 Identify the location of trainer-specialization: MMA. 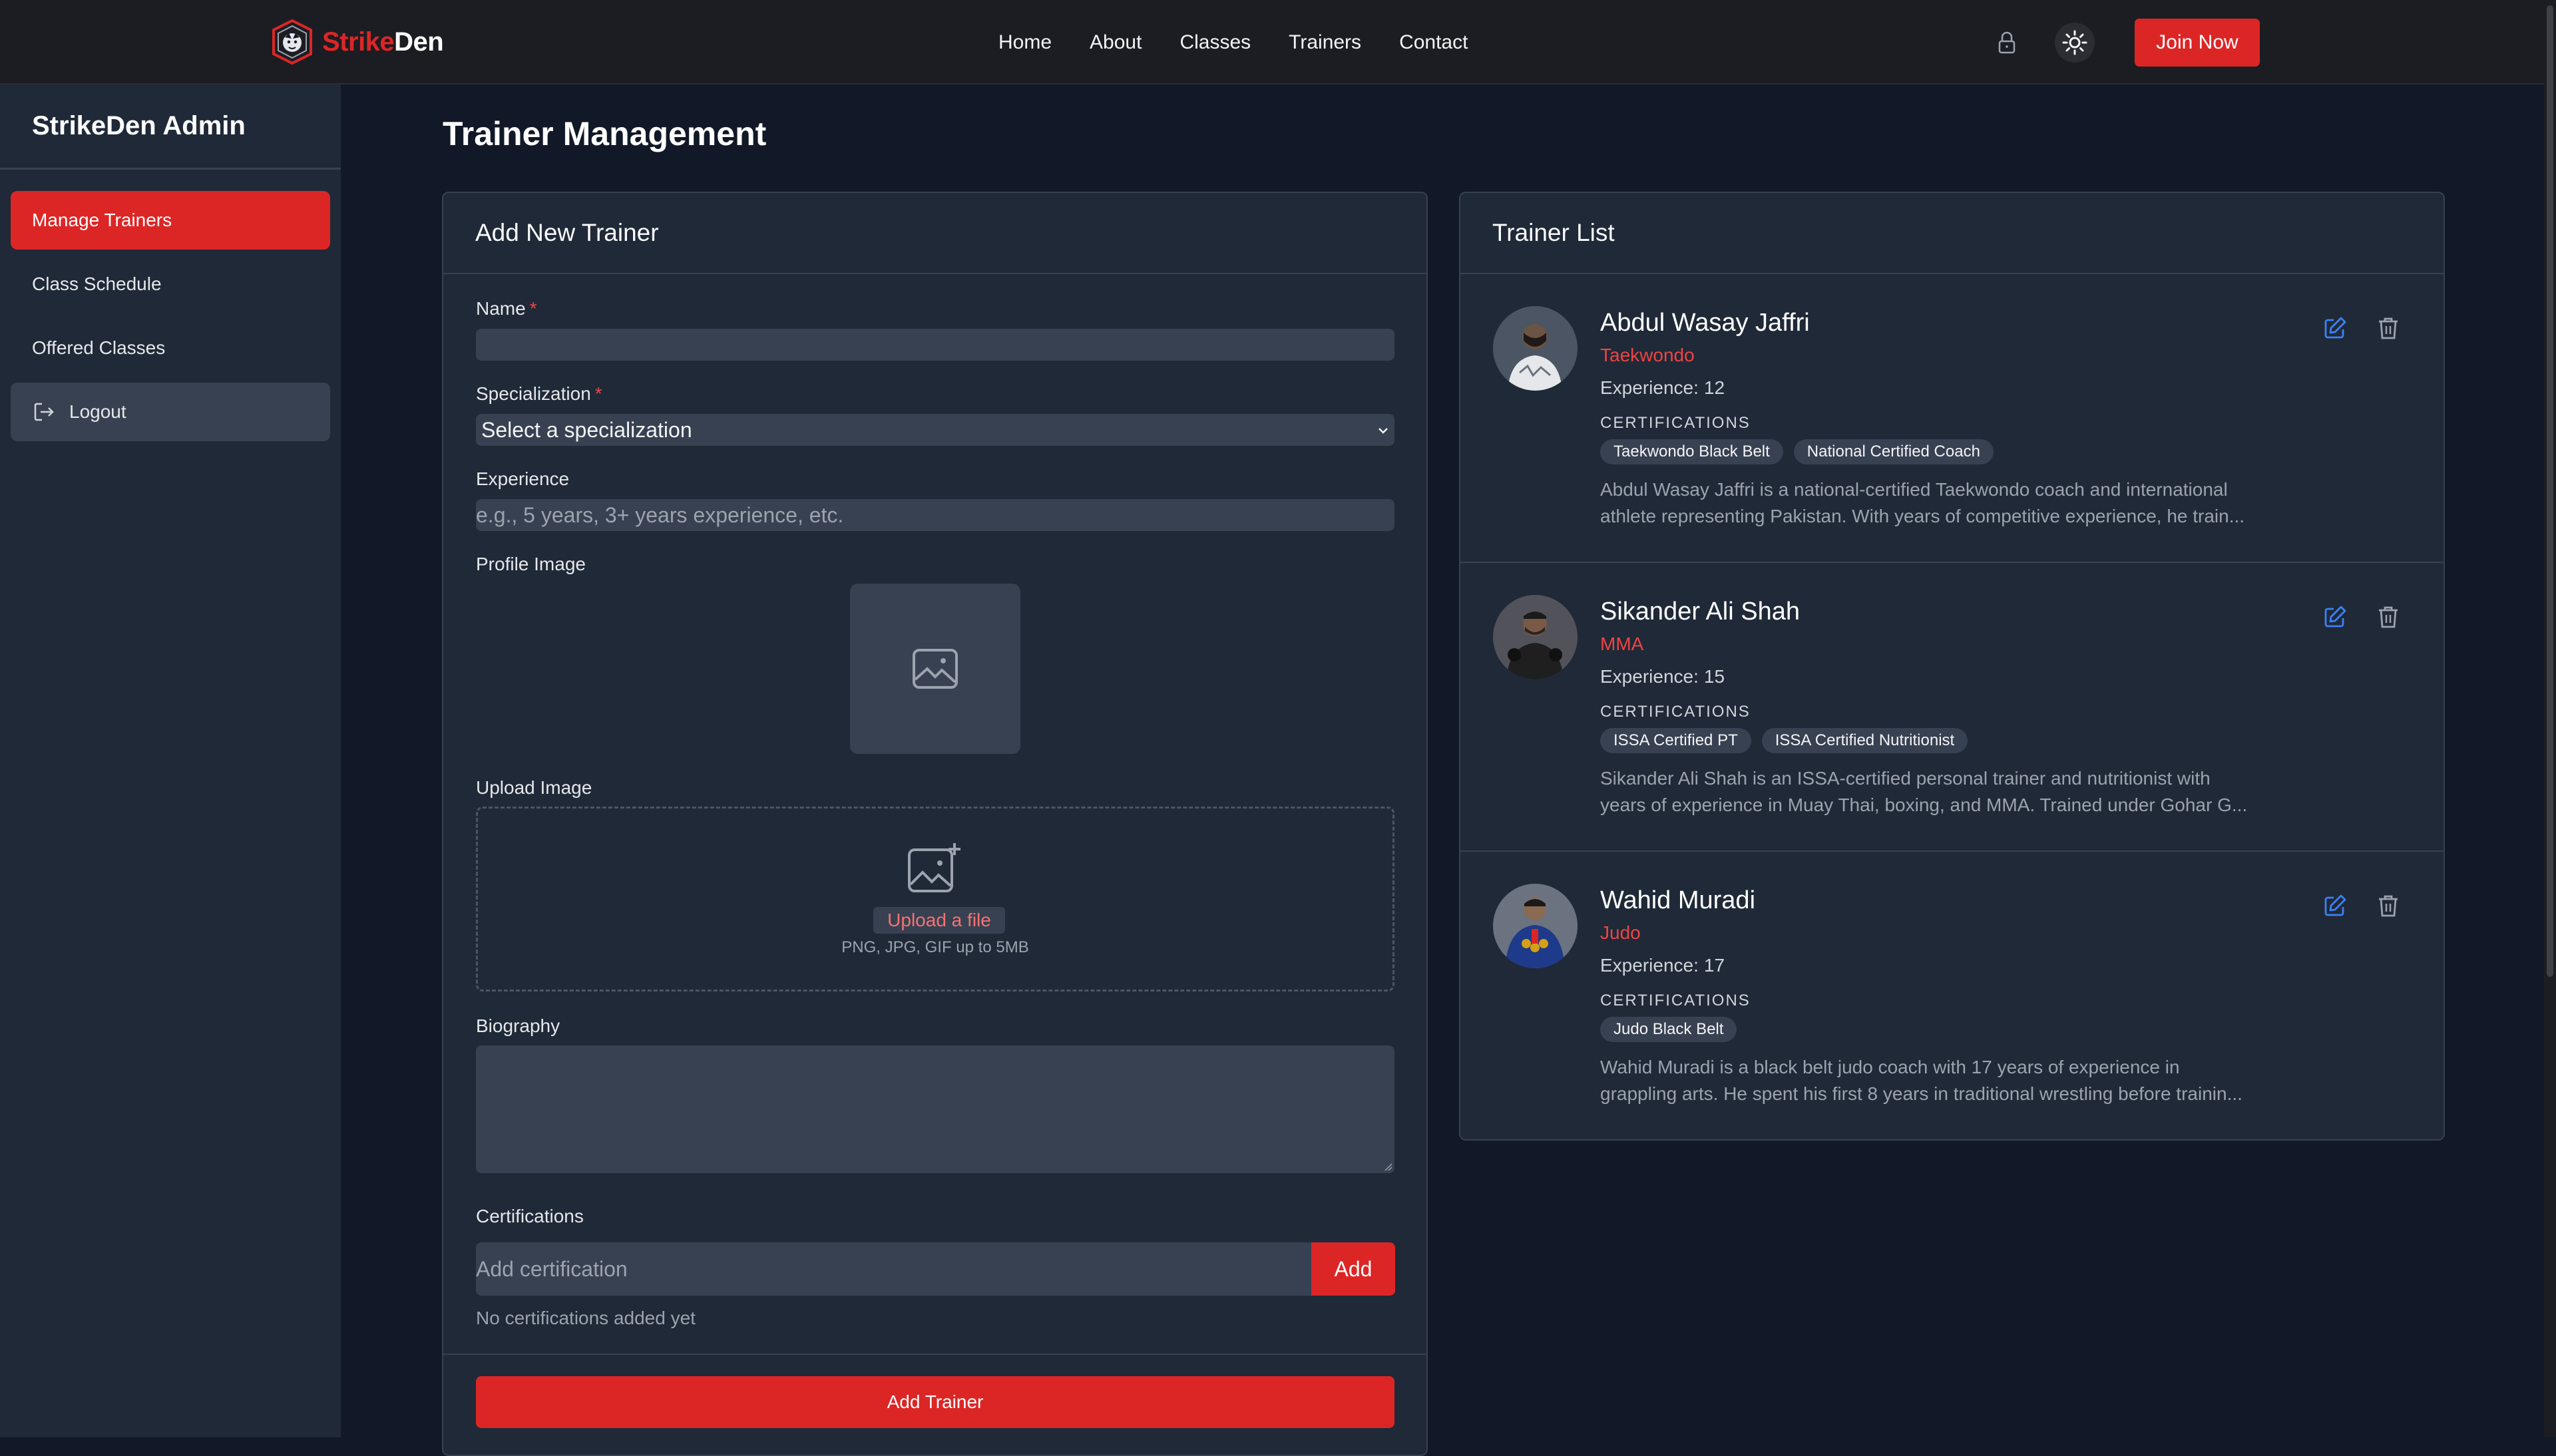
(1622, 644).